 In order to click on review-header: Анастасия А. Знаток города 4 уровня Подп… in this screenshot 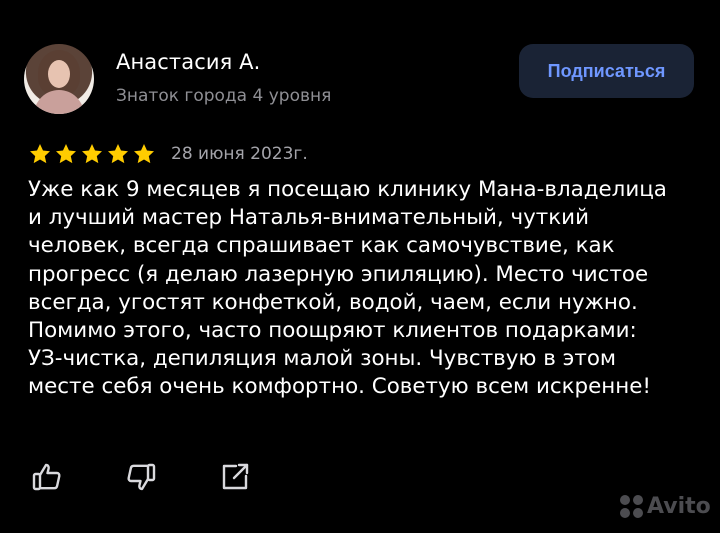, I will do `click(360, 78)`.